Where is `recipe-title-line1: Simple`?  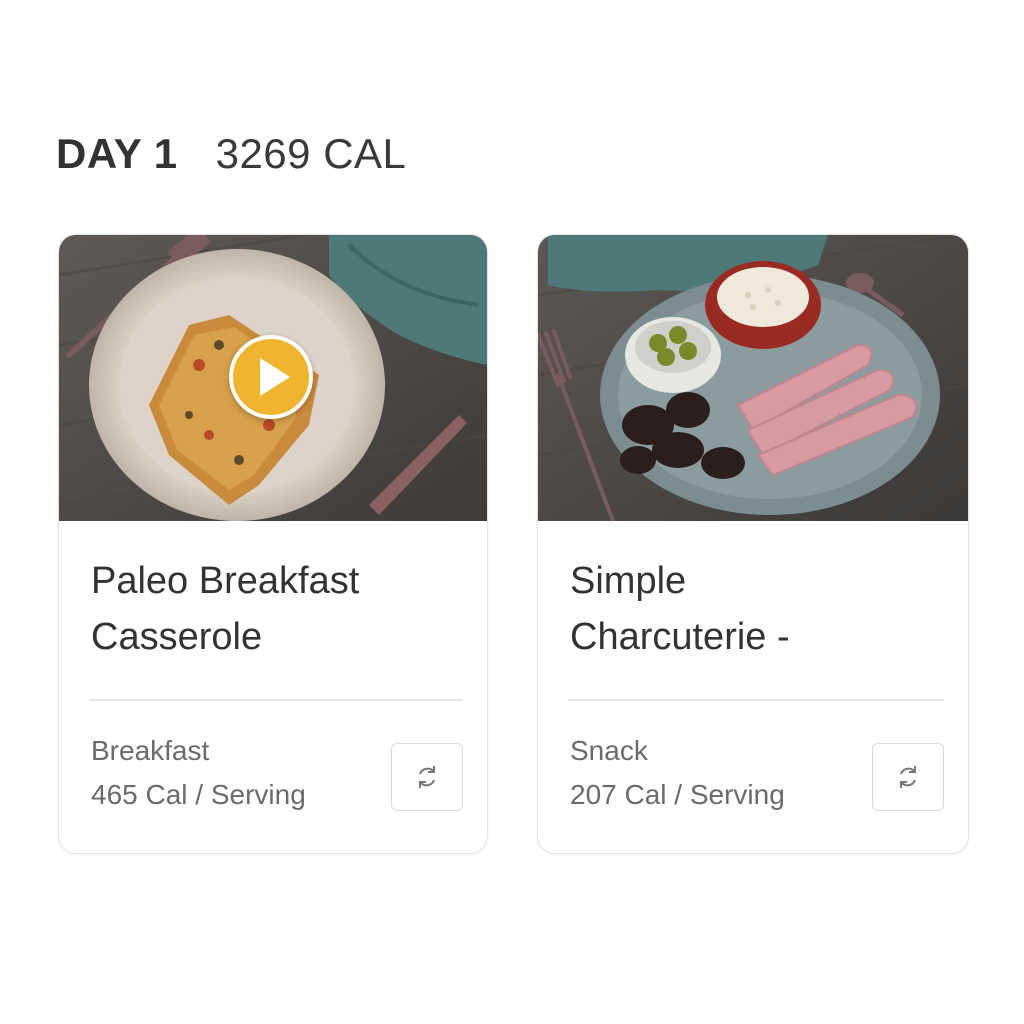
recipe-title-line1: Simple is located at coordinates (628, 581).